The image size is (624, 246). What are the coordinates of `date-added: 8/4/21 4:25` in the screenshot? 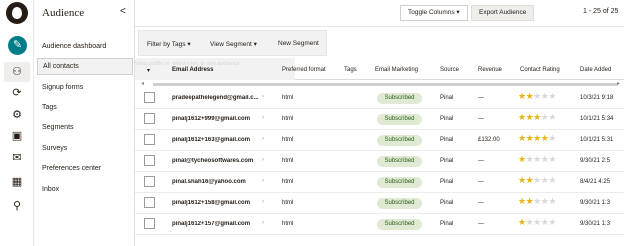 It's located at (595, 182).